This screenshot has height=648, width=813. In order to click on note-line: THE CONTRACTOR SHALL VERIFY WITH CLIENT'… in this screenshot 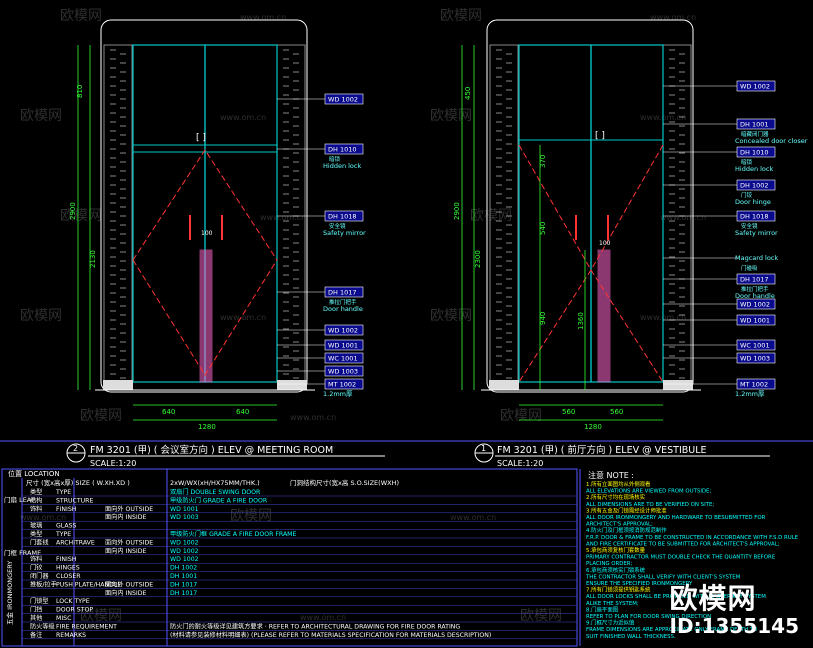, I will do `click(663, 577)`.